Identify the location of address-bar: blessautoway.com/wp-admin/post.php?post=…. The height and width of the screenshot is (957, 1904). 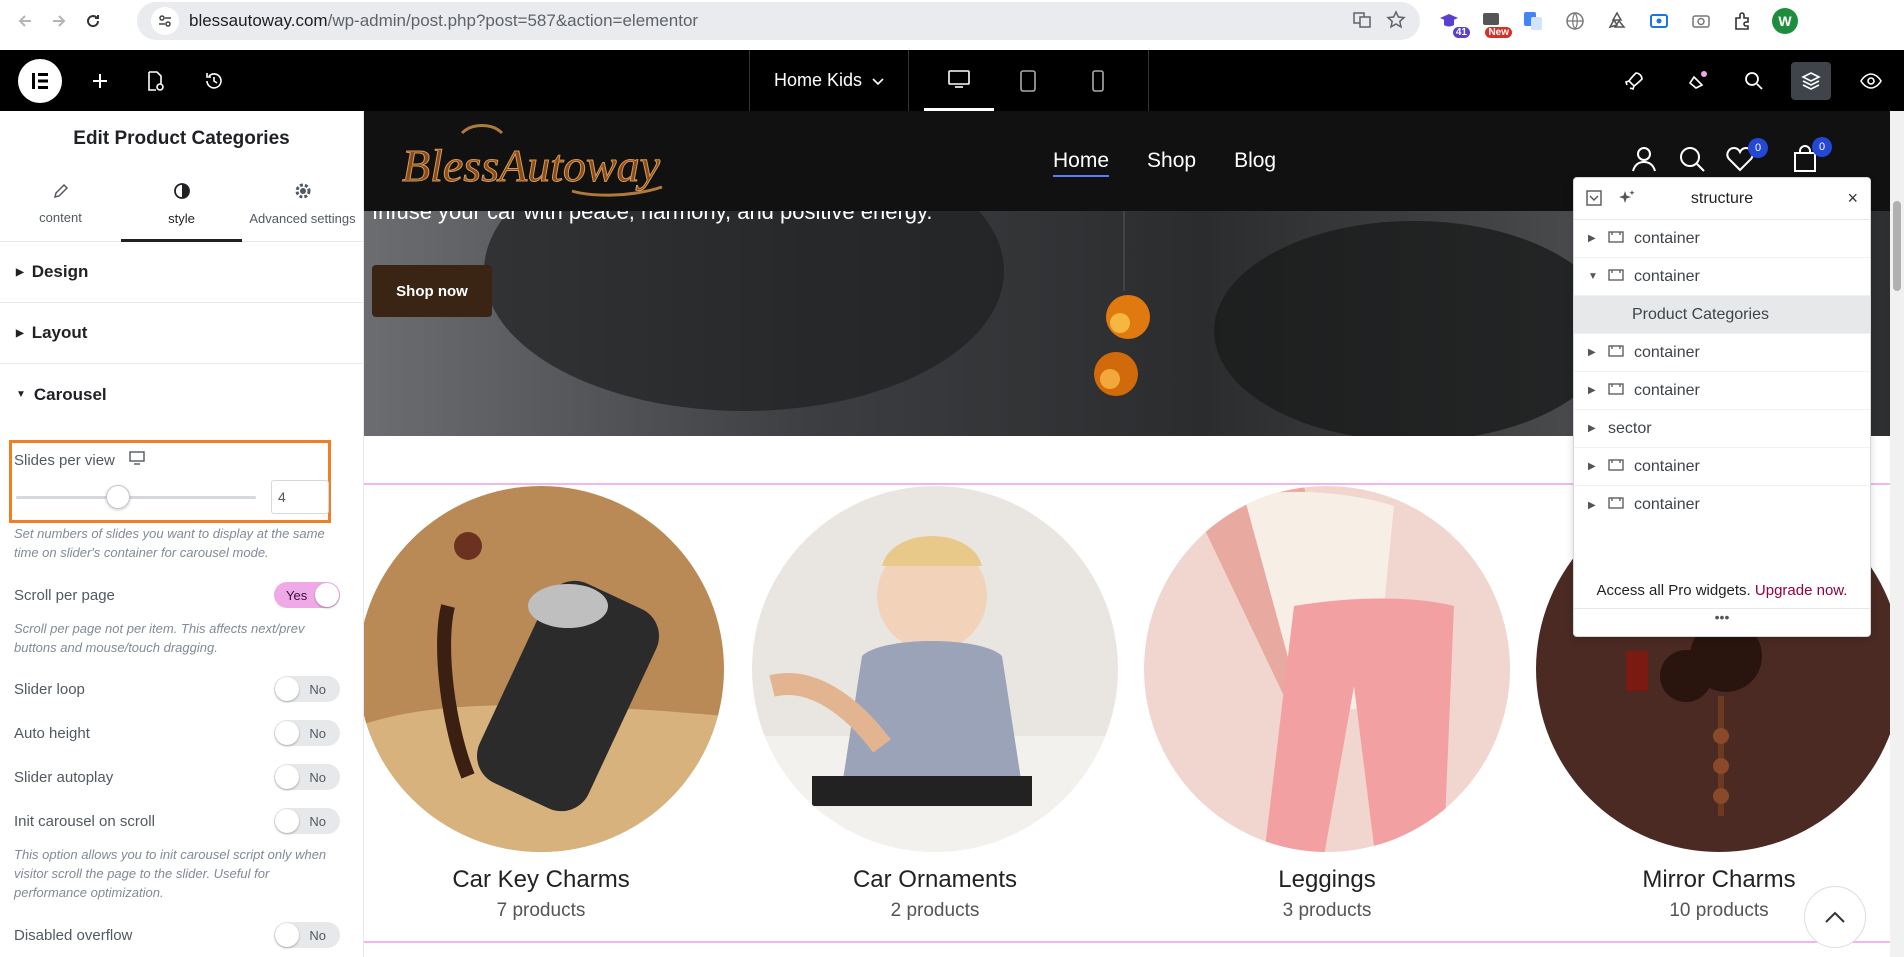
(778, 21).